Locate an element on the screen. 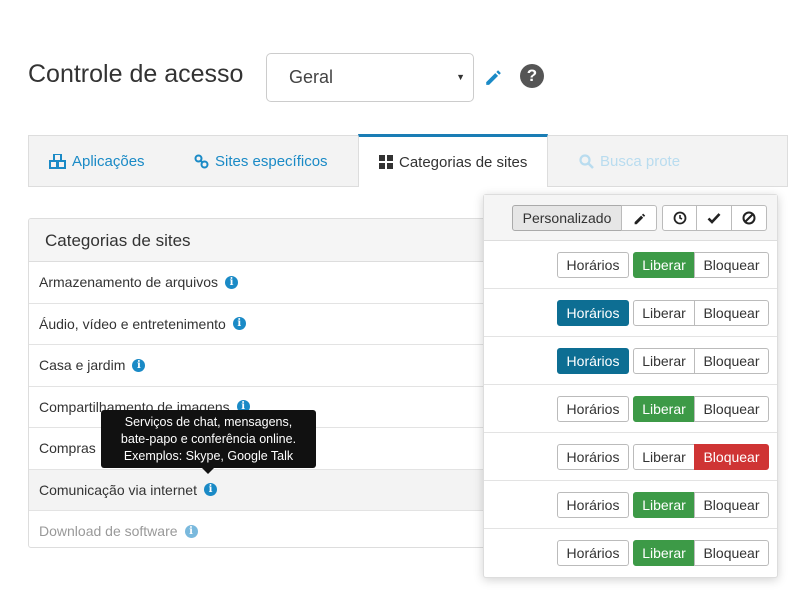  rules-toolbar: Personalizado is located at coordinates (630, 218).